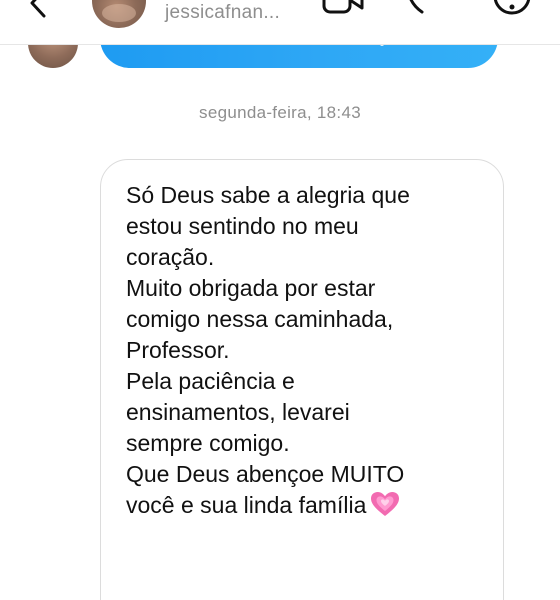  What do you see at coordinates (416, 7) in the screenshot?
I see `phone-icon` at bounding box center [416, 7].